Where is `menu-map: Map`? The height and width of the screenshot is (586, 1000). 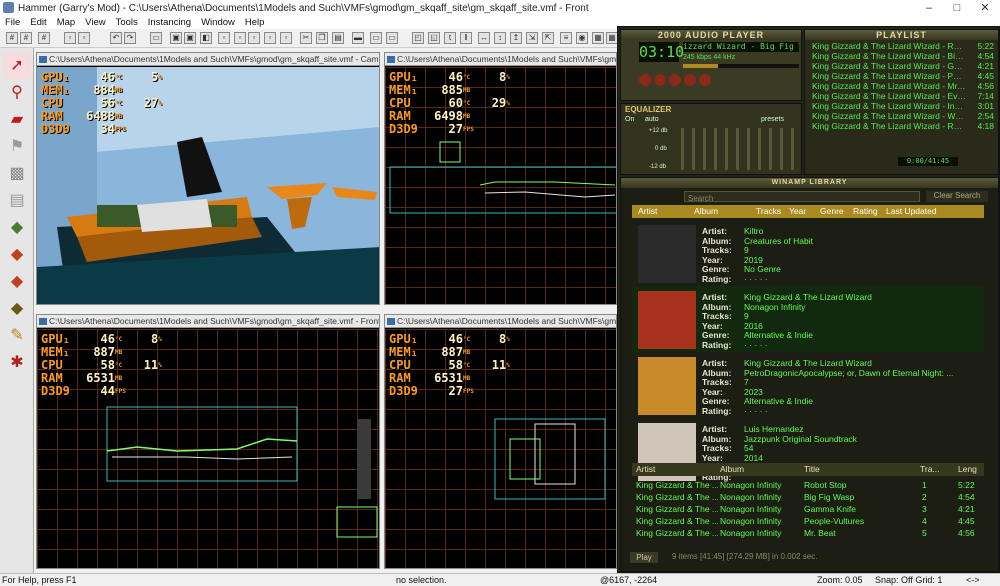 menu-map: Map is located at coordinates (66, 22).